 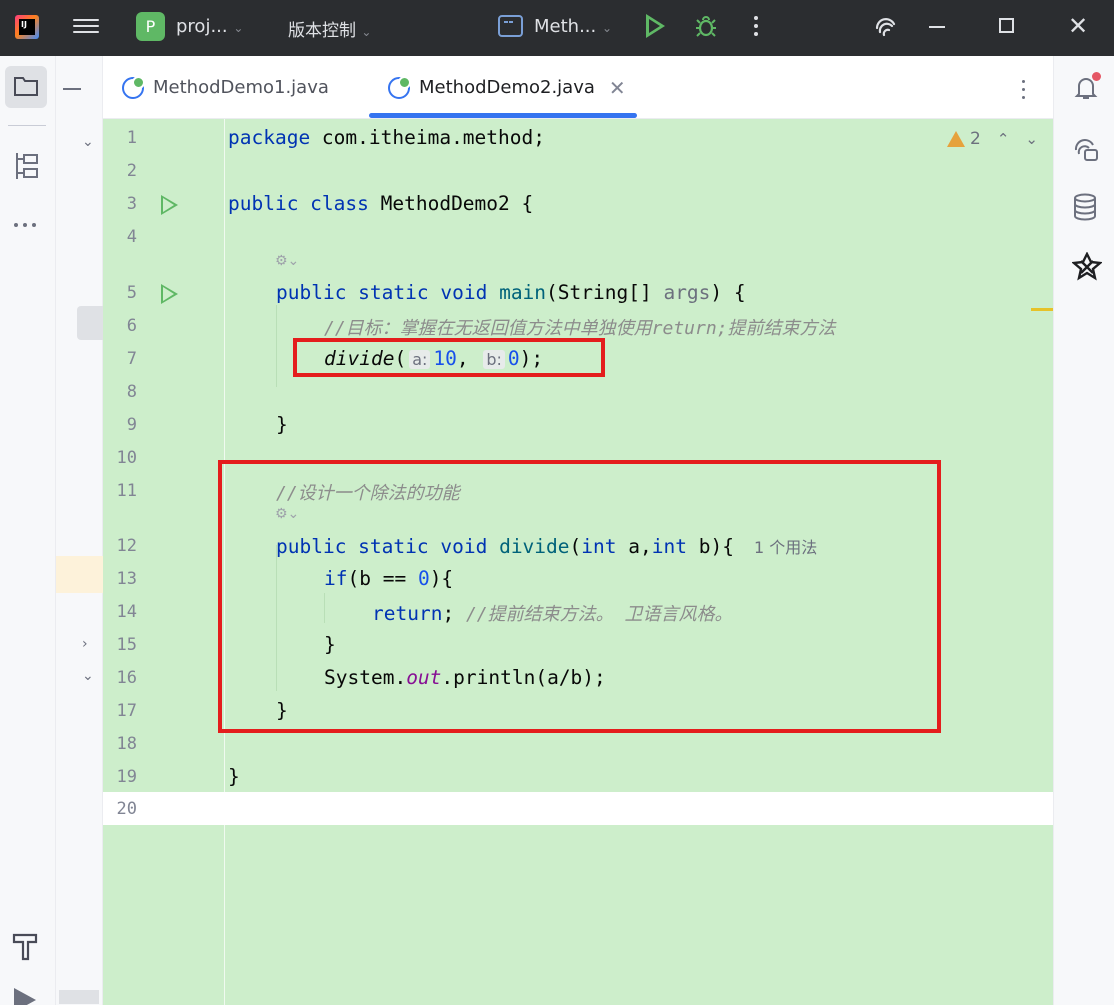 What do you see at coordinates (26, 87) in the screenshot?
I see `project-folder-icon` at bounding box center [26, 87].